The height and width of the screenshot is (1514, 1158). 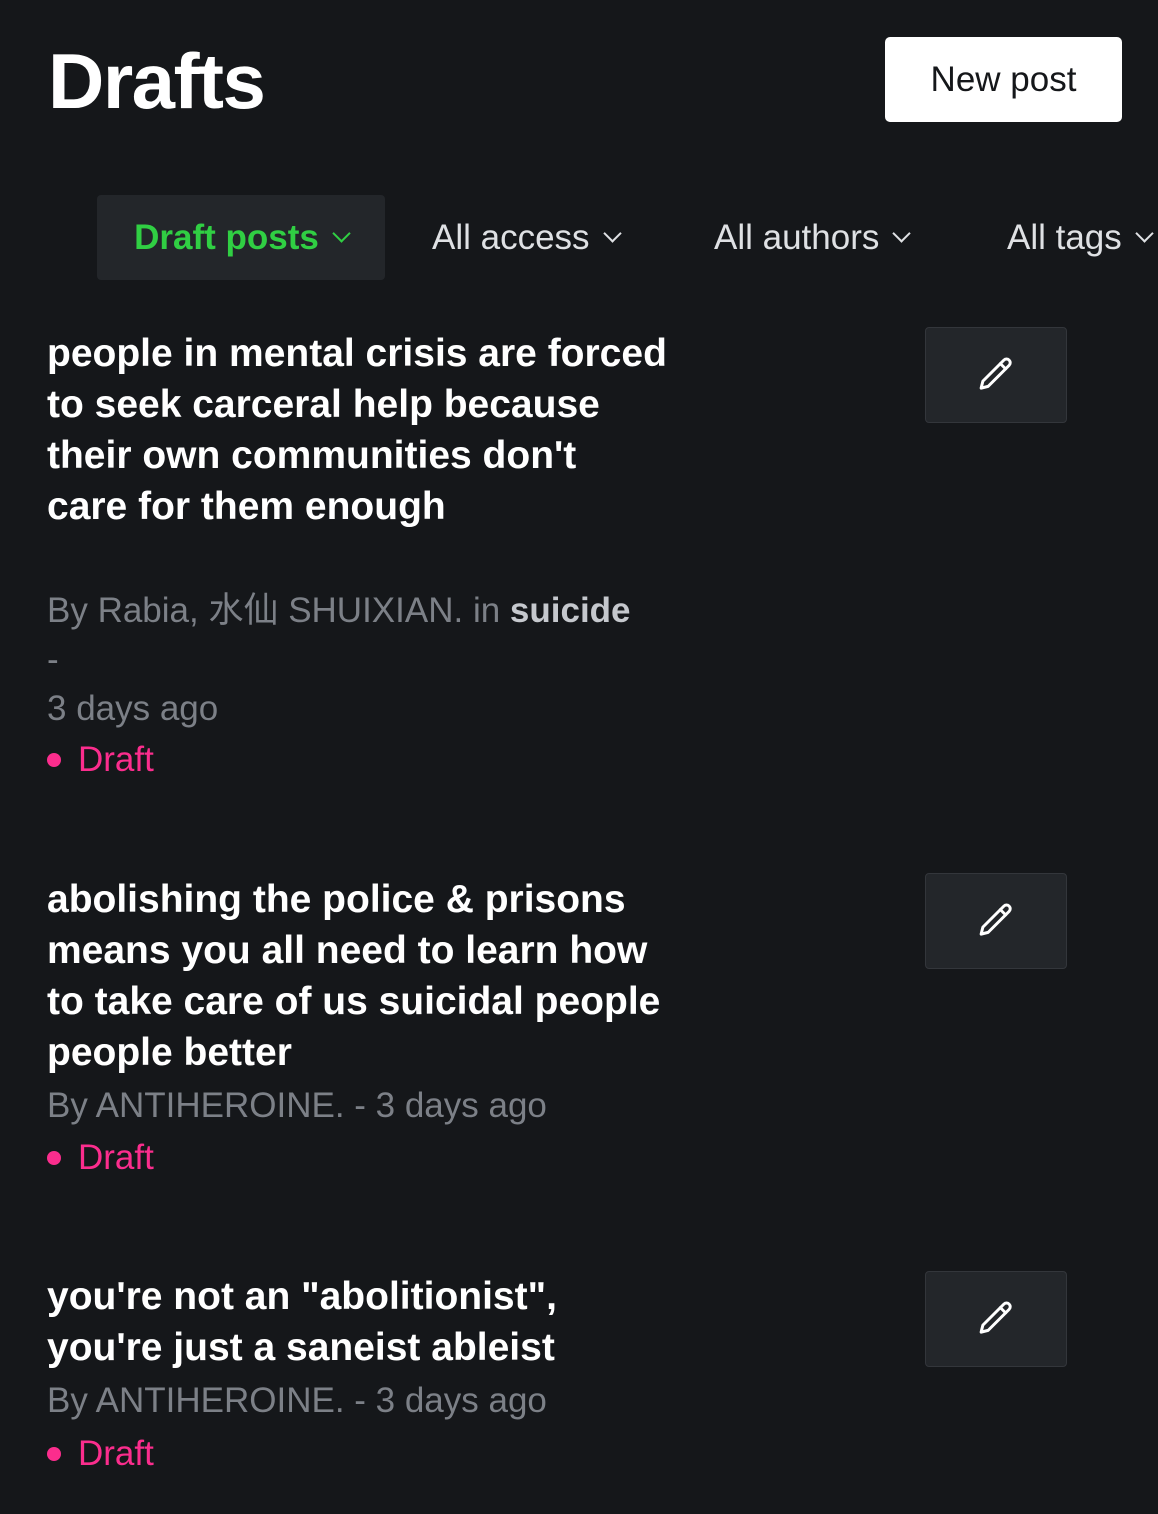 What do you see at coordinates (226, 237) in the screenshot?
I see `filter-label: Draft posts` at bounding box center [226, 237].